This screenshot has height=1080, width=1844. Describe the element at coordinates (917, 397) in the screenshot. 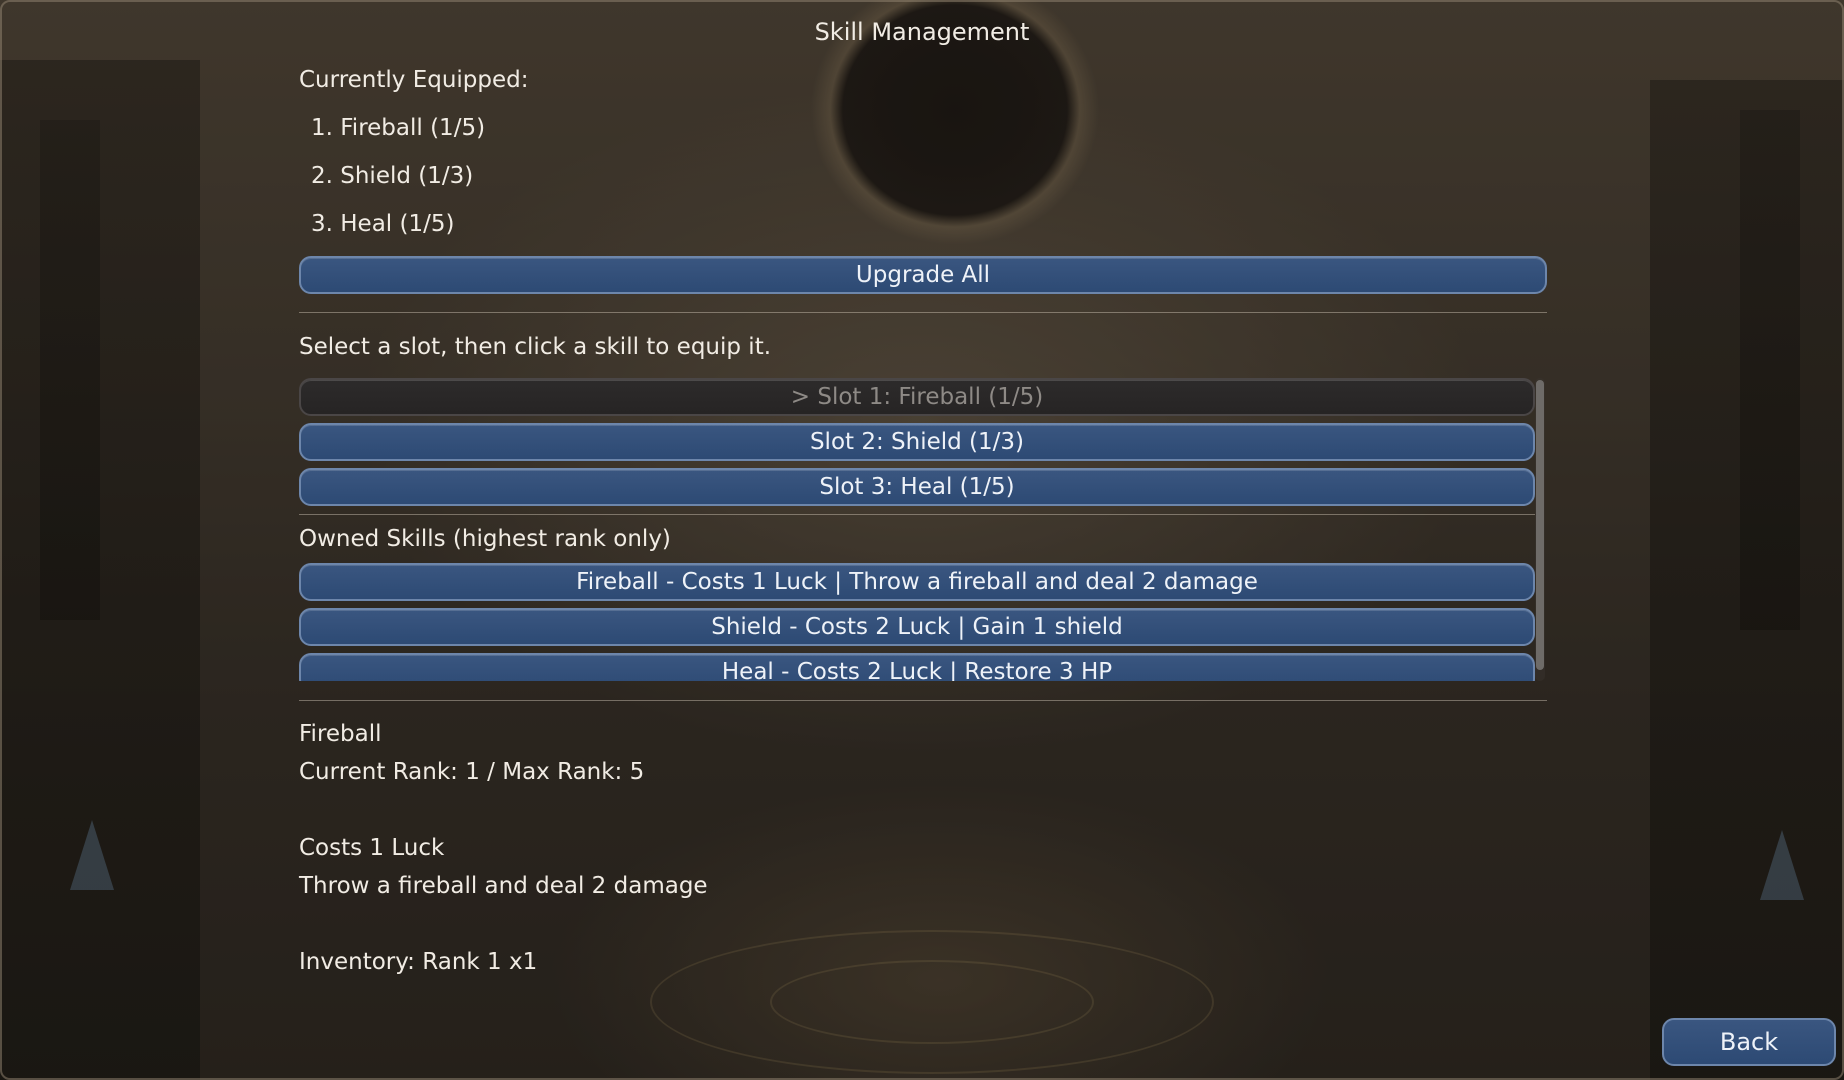

I see `slot-1-button: > Slot 1: Fireball (1/5)` at that location.